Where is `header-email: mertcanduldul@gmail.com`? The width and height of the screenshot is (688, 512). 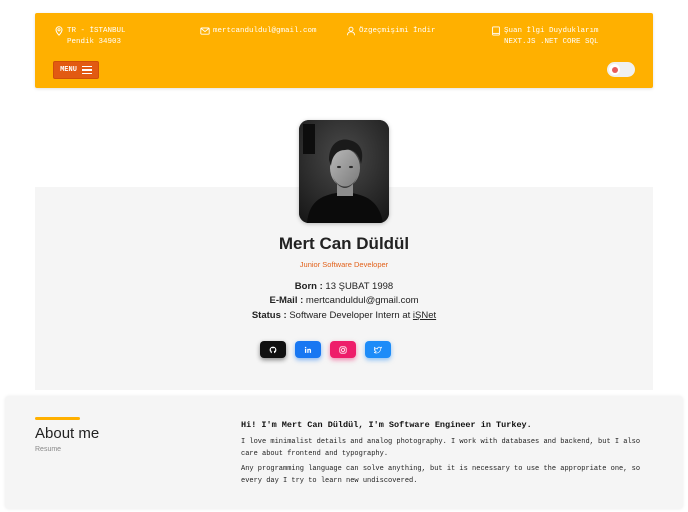
header-email: mertcanduldul@gmail.com is located at coordinates (265, 31).